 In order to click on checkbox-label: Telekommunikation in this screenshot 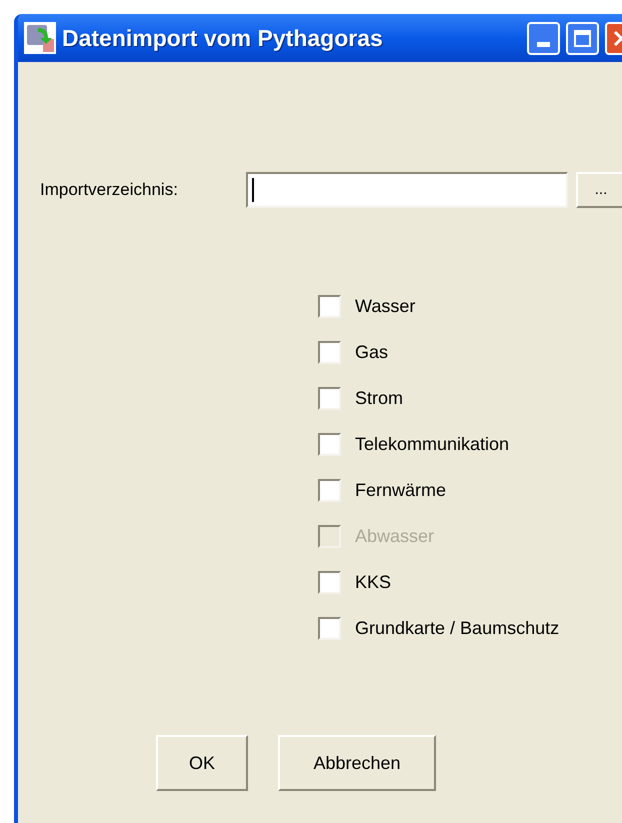, I will do `click(432, 444)`.